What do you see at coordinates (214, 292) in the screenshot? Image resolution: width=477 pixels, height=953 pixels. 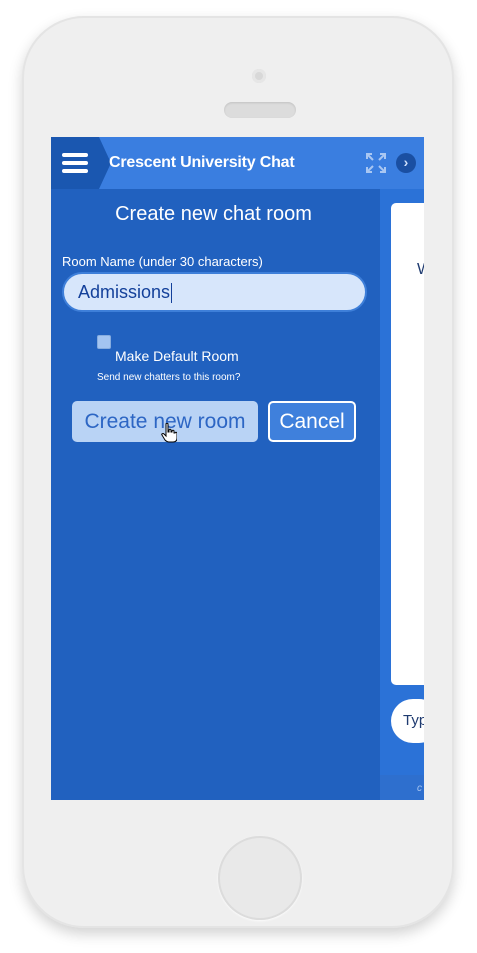 I see `room-name-input: Admissions` at bounding box center [214, 292].